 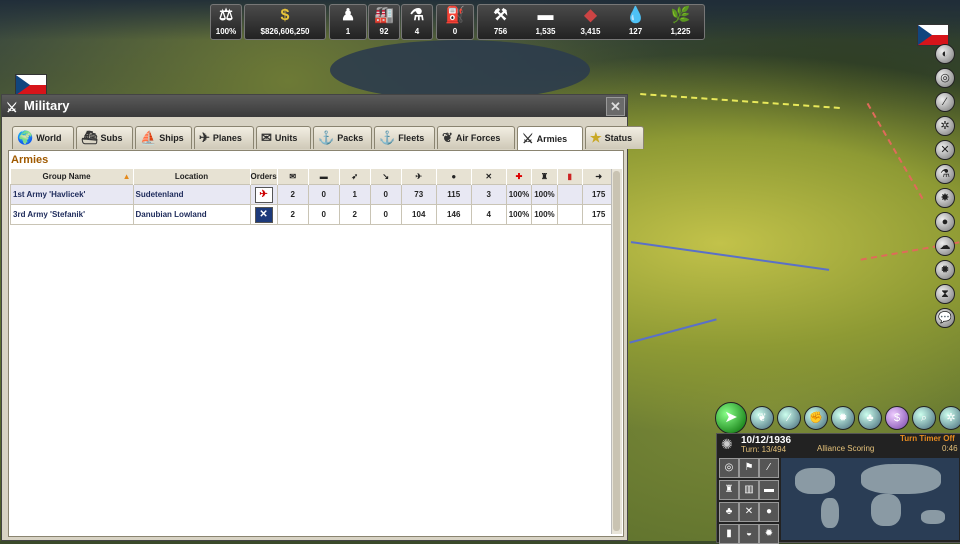 What do you see at coordinates (924, 418) in the screenshot?
I see `search-button: ⌕` at bounding box center [924, 418].